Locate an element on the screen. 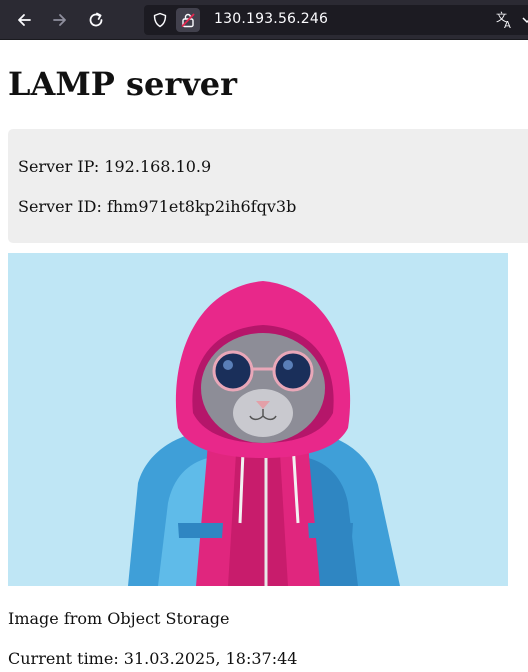 The image size is (528, 672). insecure-connection-button is located at coordinates (188, 20).